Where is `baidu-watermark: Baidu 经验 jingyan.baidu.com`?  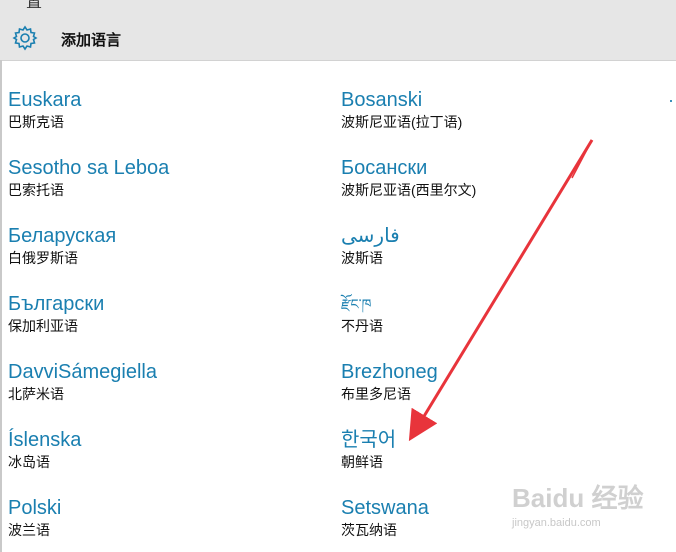
baidu-watermark: Baidu 经验 jingyan.baidu.com is located at coordinates (592, 513).